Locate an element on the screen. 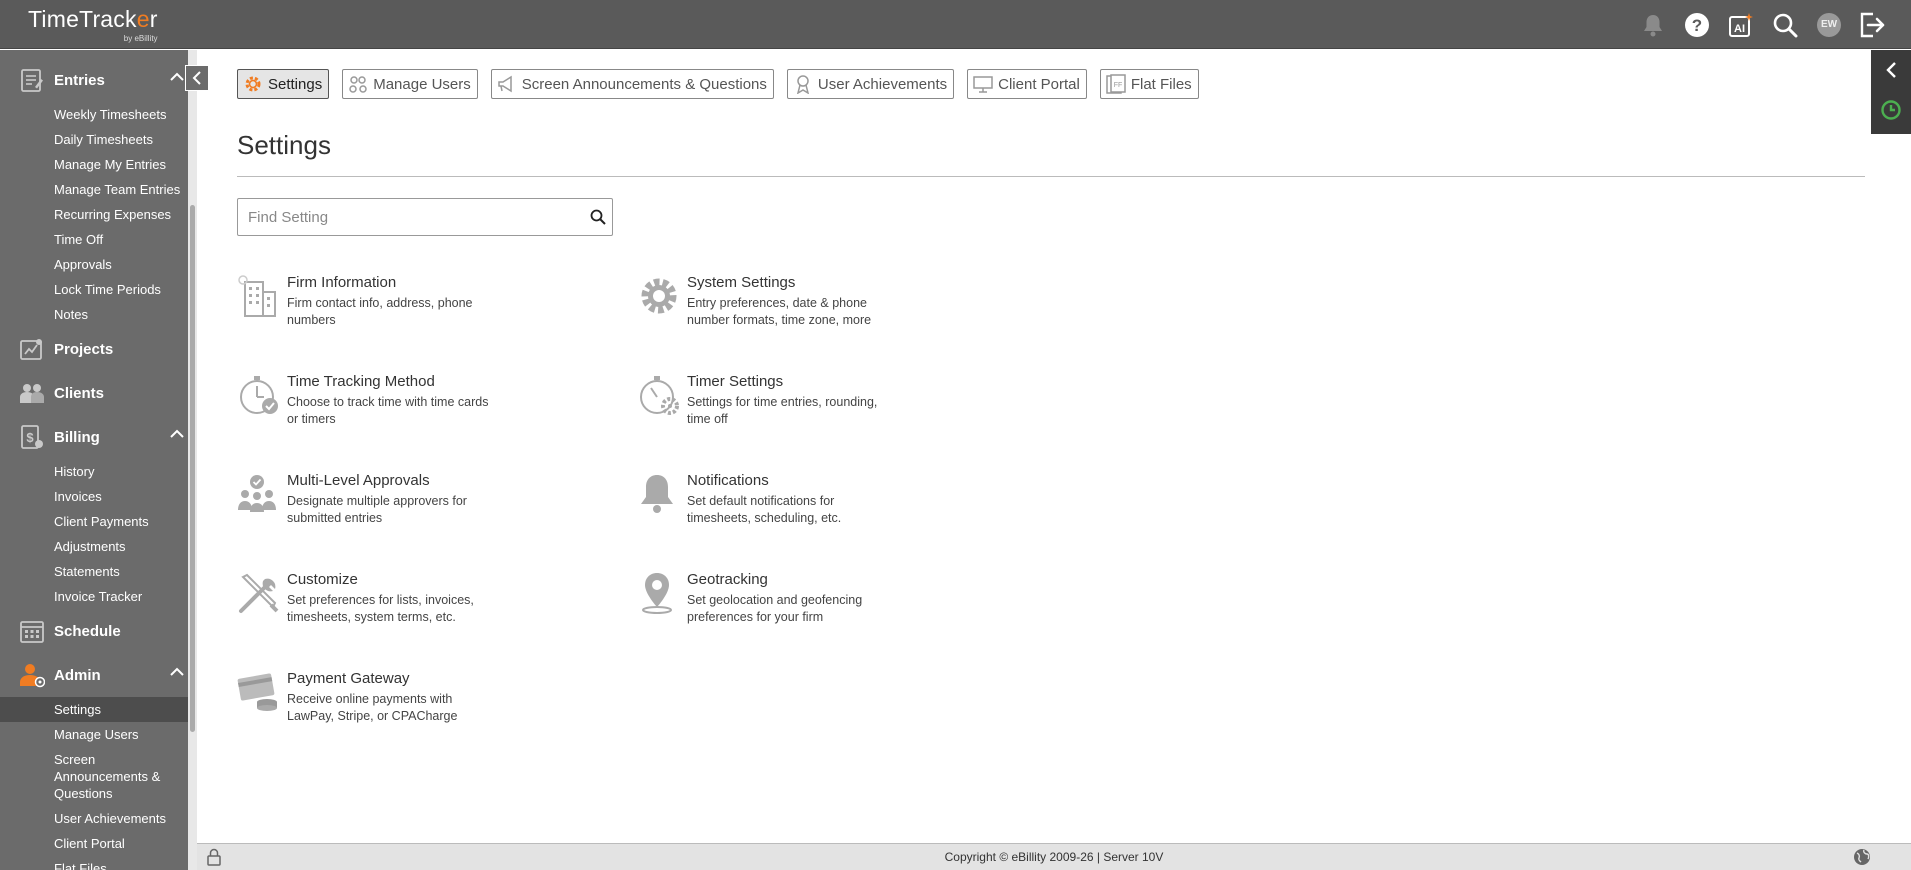 The image size is (1911, 870). setting-title: Time Tracking Method is located at coordinates (361, 381).